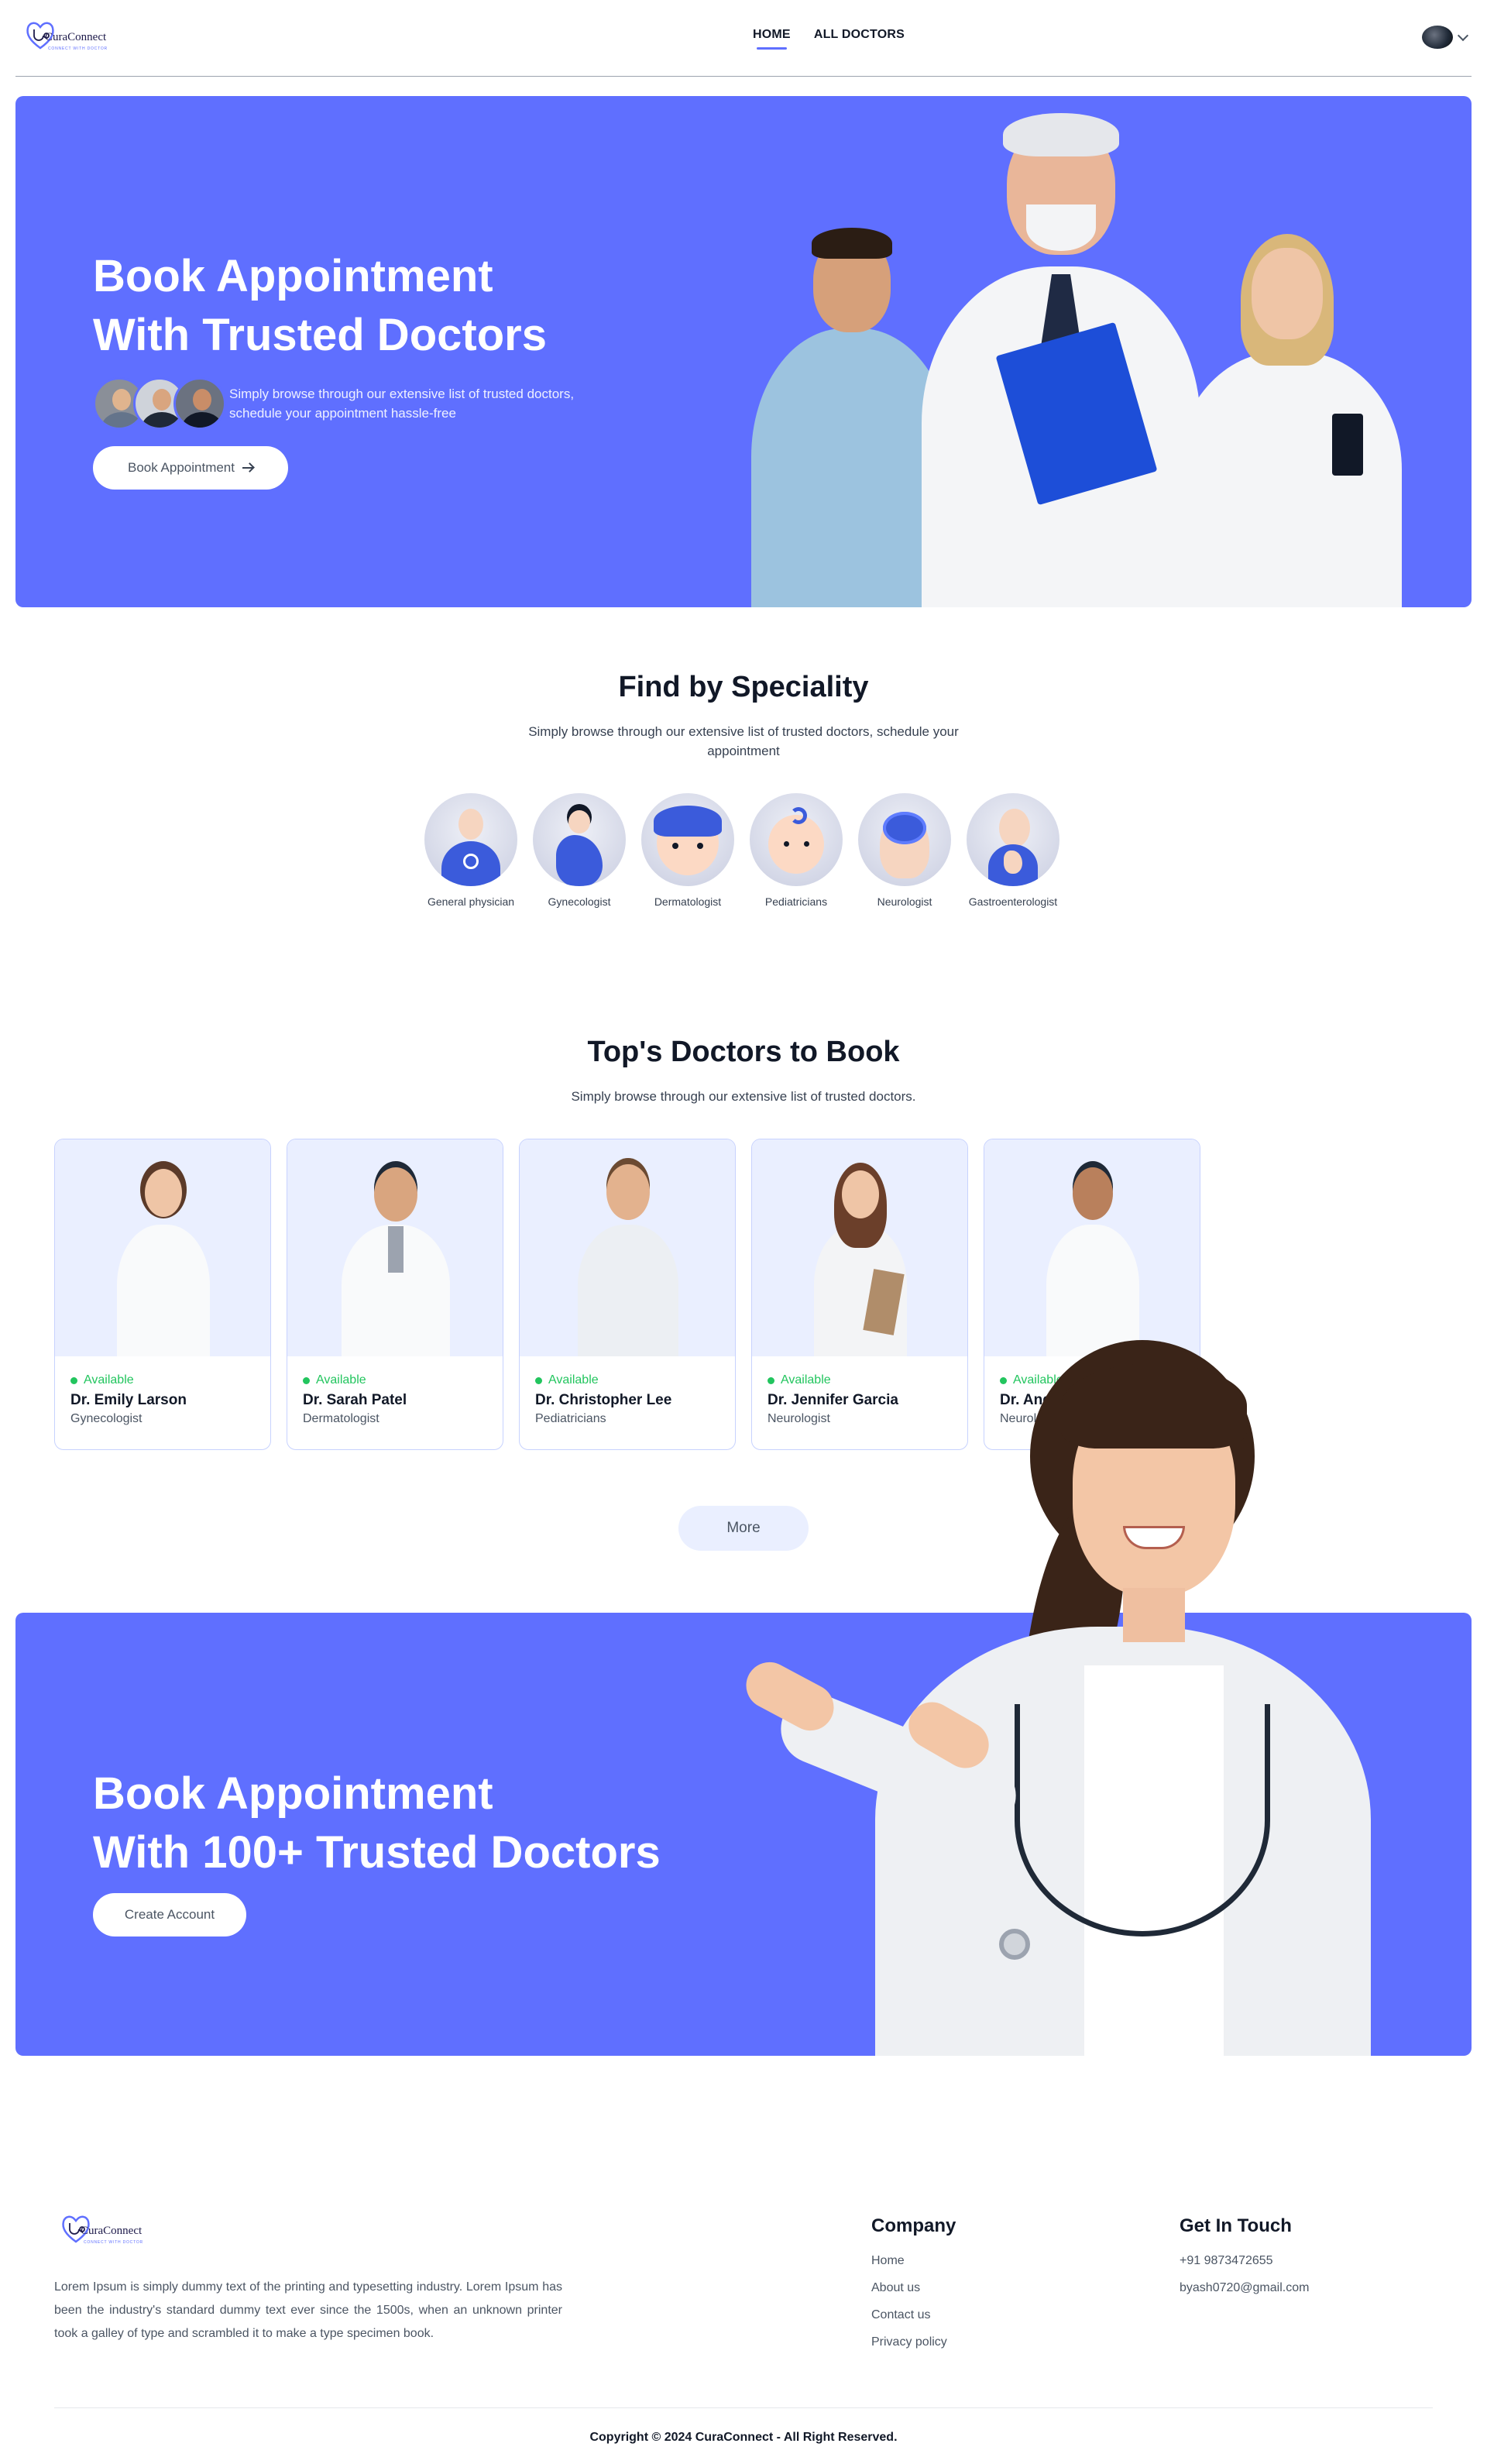 This screenshot has width=1487, height=2464. What do you see at coordinates (914, 2315) in the screenshot?
I see `footer-link-contact: Contact us` at bounding box center [914, 2315].